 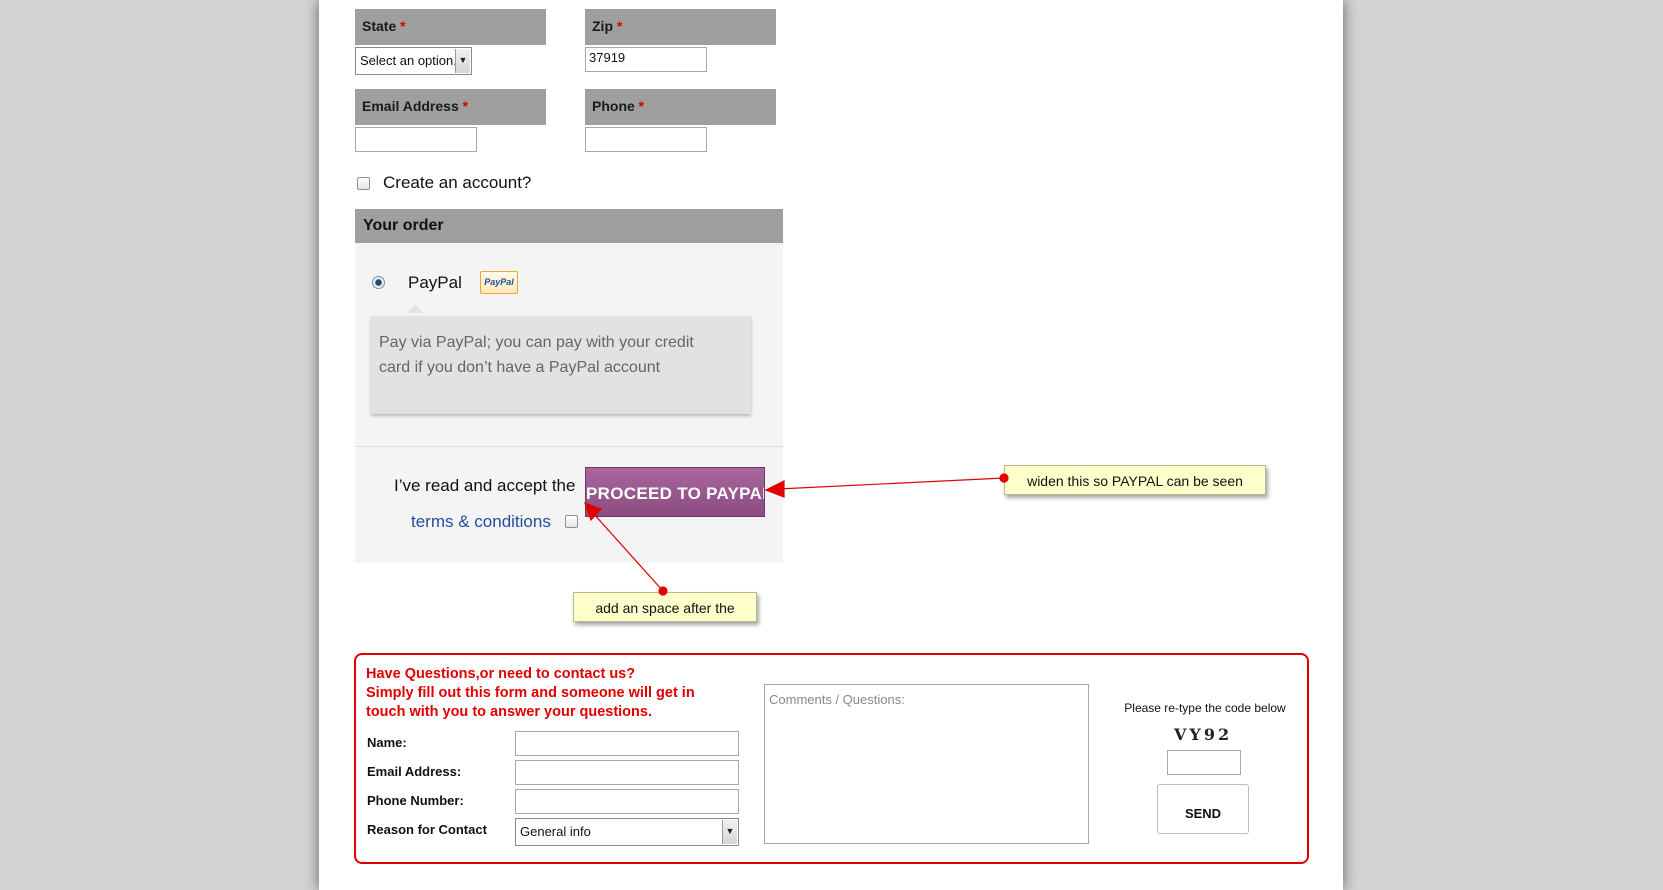 I want to click on terms-prefix: I’ve read and accept the, so click(x=485, y=485).